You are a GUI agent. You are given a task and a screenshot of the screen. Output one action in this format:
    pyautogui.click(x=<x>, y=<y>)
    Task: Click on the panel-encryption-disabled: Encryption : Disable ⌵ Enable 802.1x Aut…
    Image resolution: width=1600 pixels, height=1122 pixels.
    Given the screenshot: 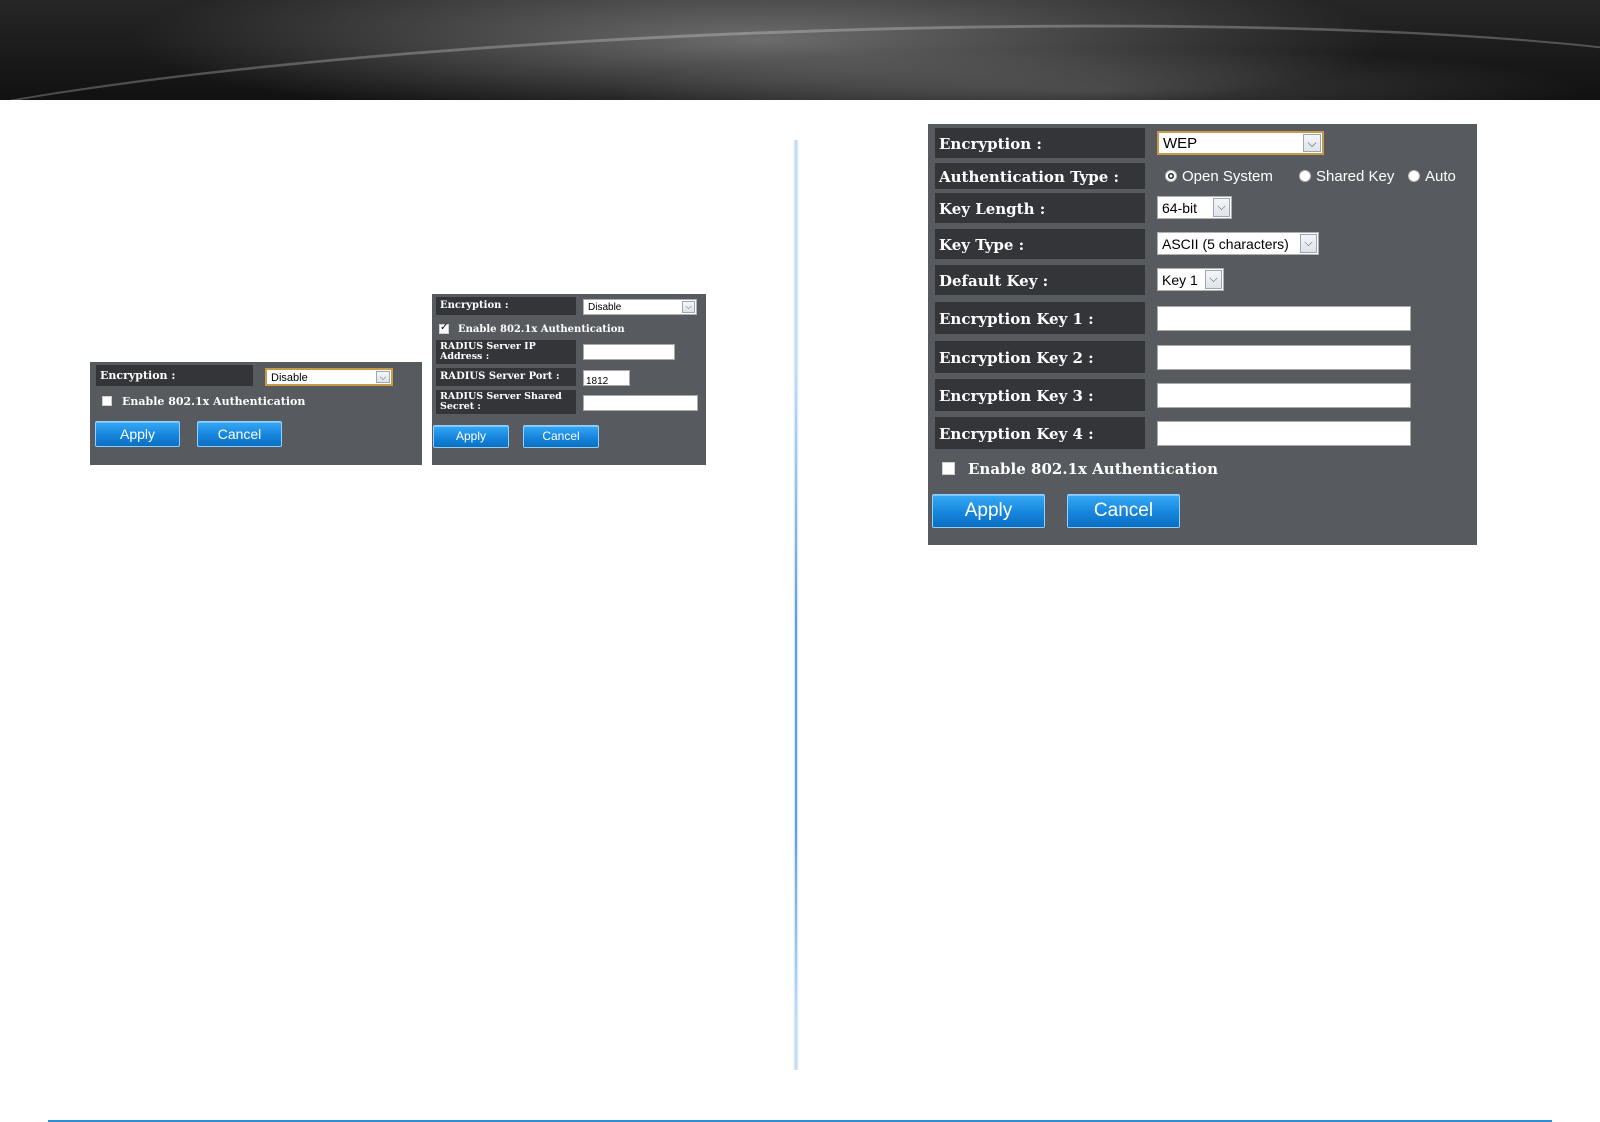 What is the action you would take?
    pyautogui.click(x=256, y=413)
    